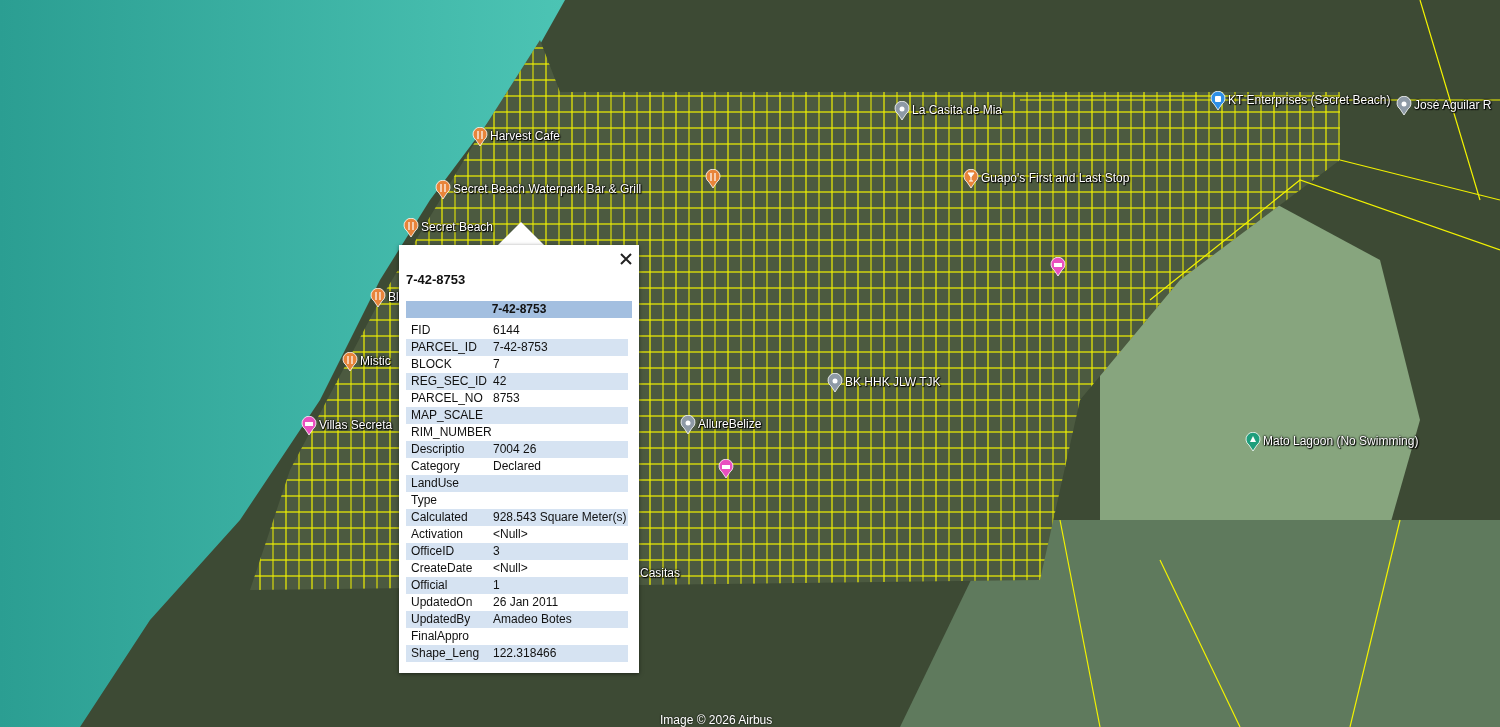 The height and width of the screenshot is (727, 1500). I want to click on field-value: 7-42-8753, so click(520, 347).